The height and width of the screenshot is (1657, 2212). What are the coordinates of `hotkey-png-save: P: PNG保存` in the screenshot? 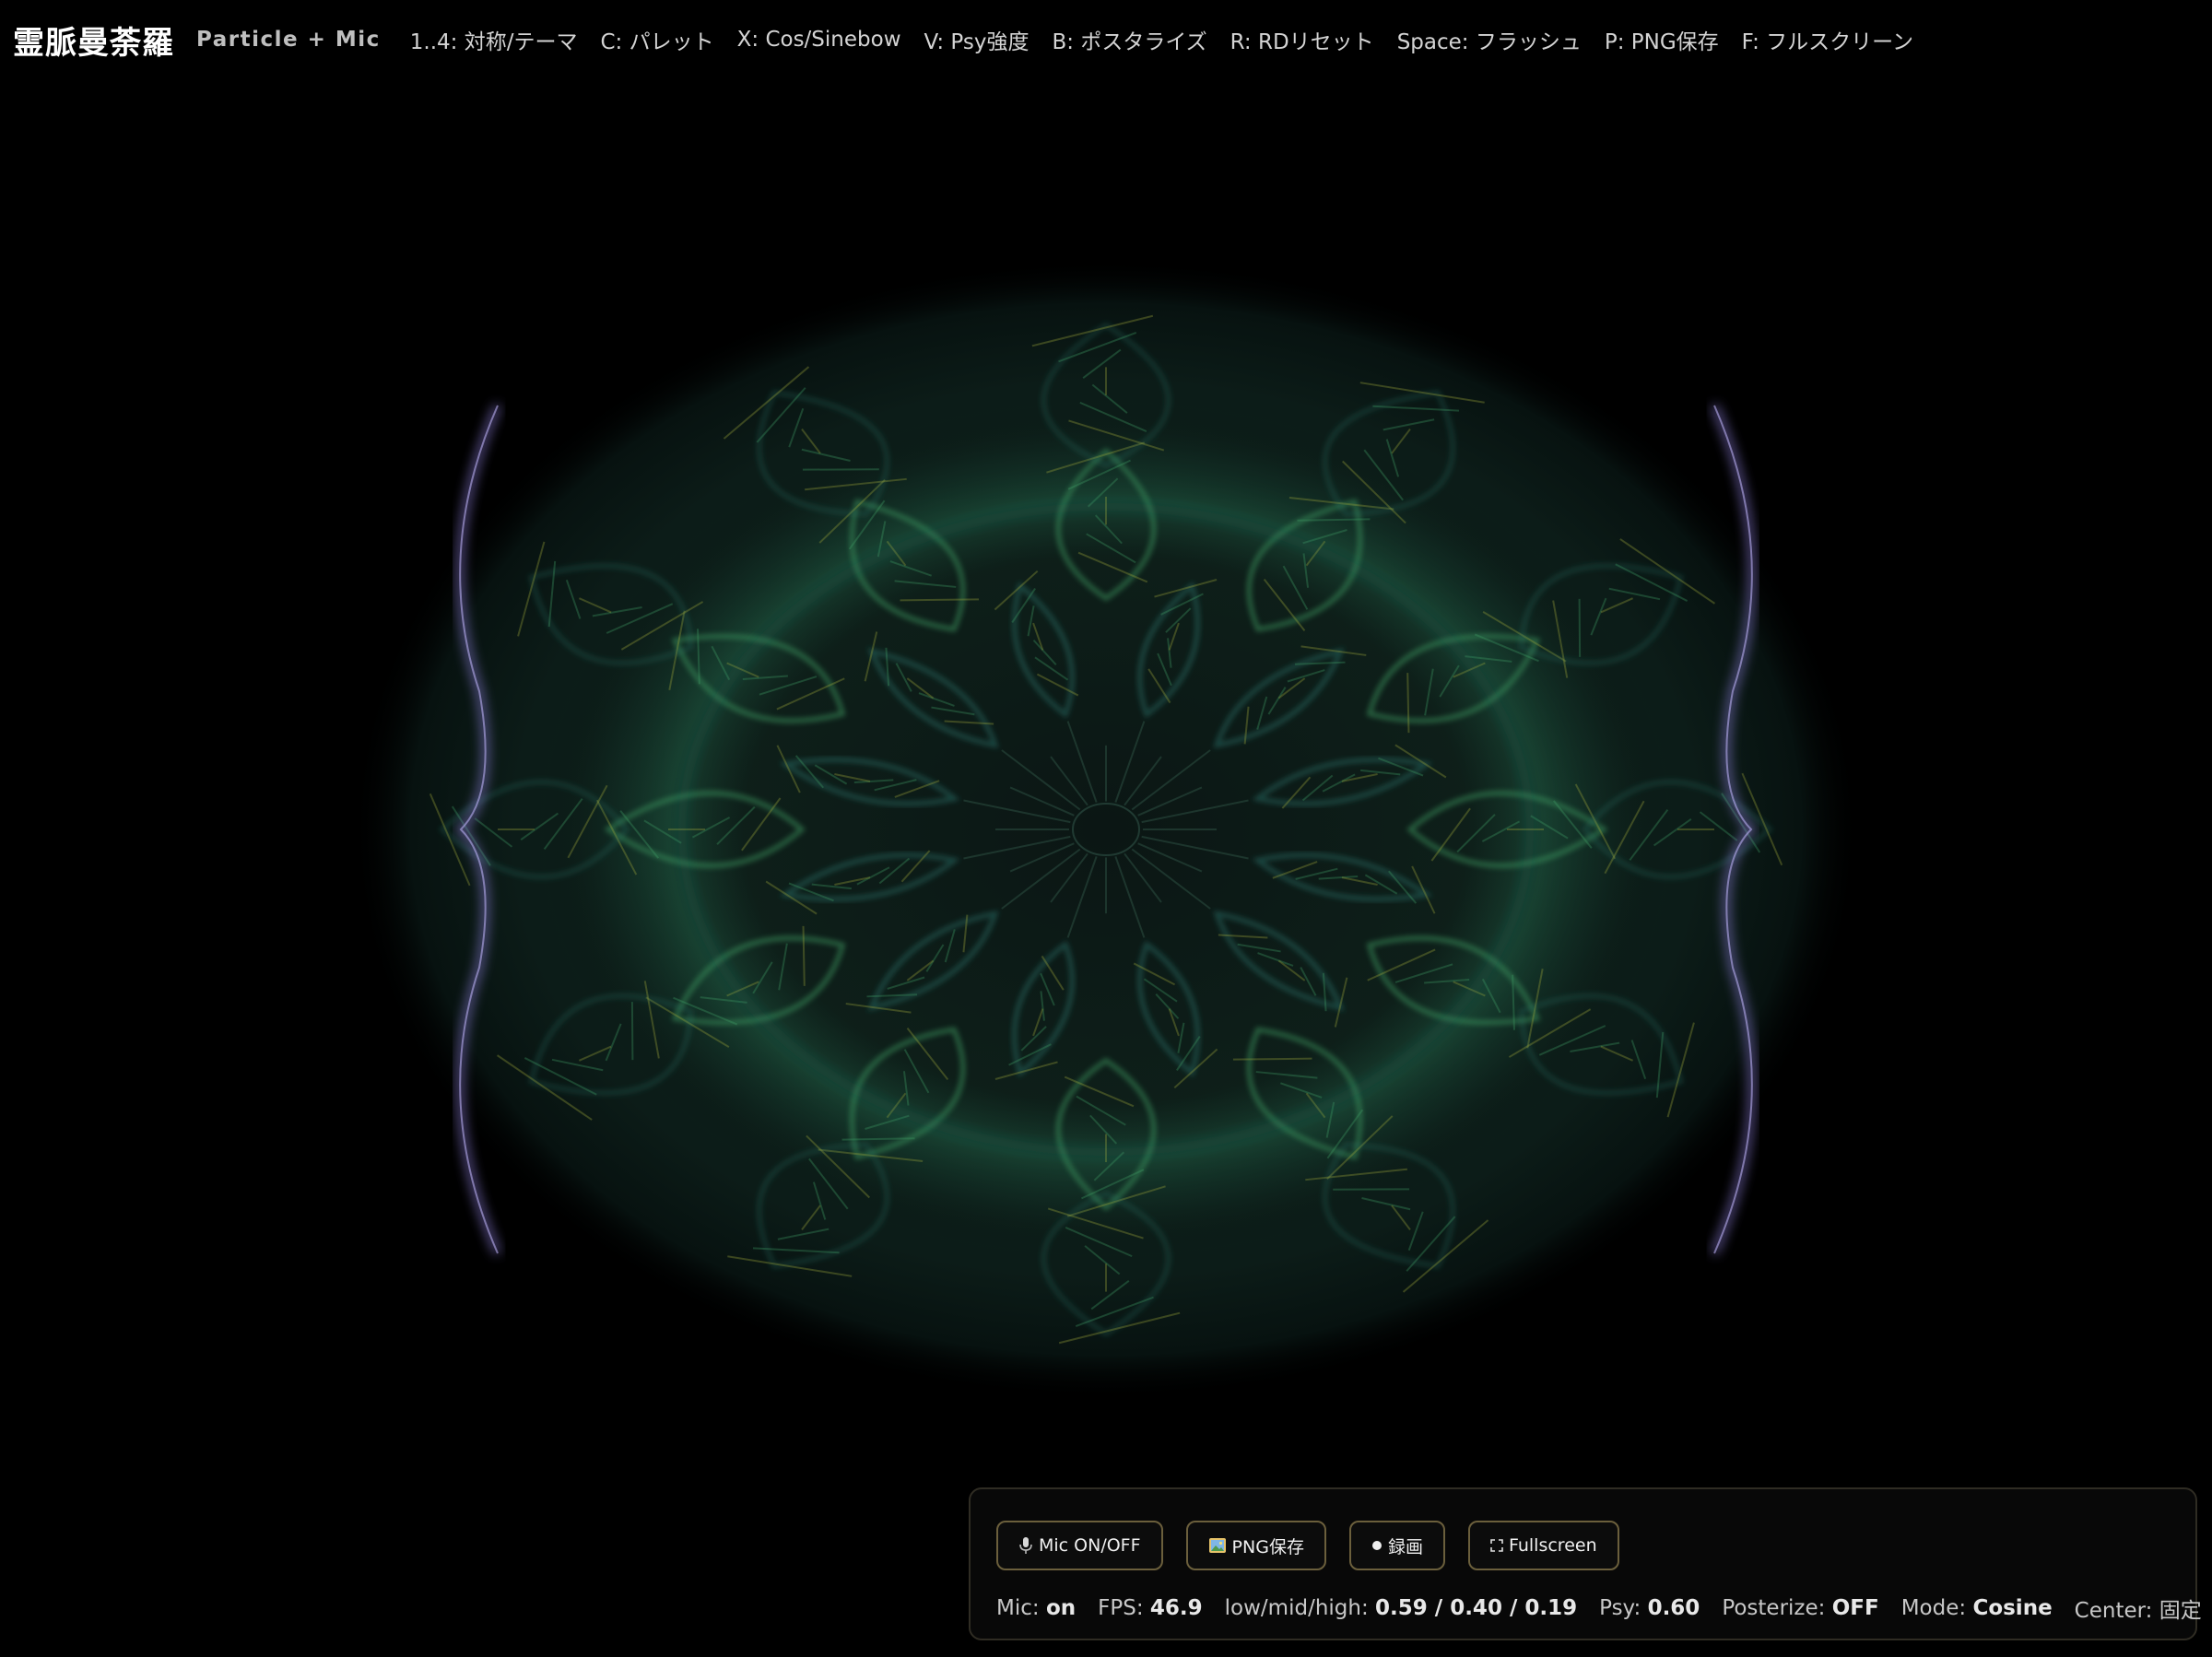 It's located at (1661, 42).